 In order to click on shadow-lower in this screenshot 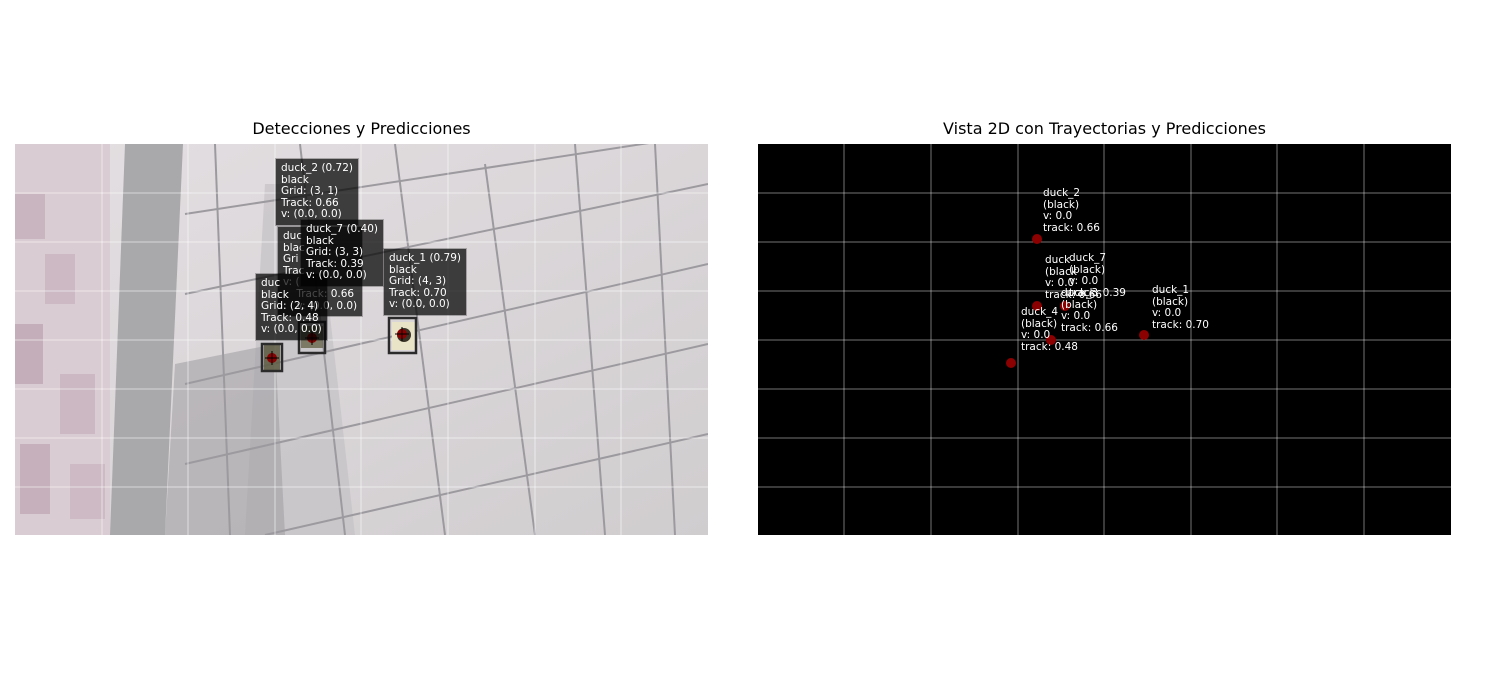, I will do `click(225, 439)`.